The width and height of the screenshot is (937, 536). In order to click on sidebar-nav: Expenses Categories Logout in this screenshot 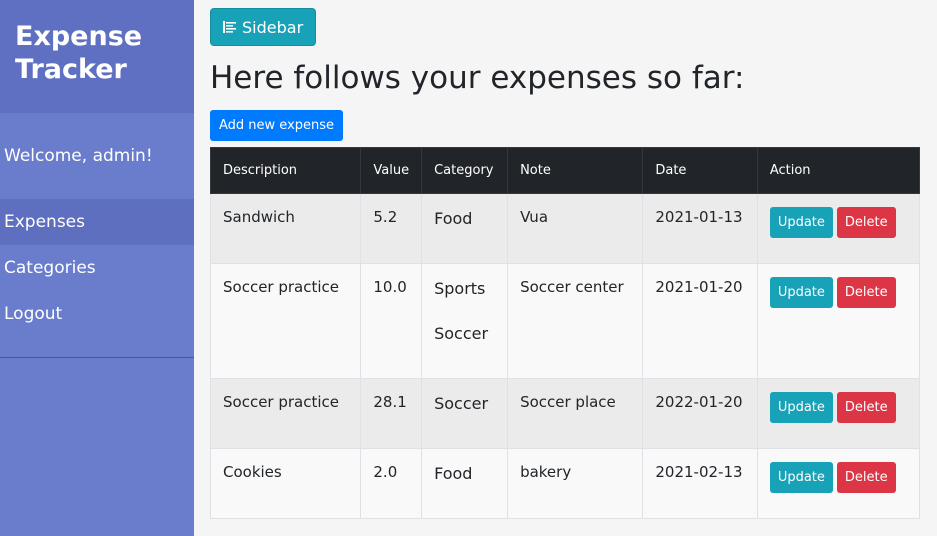, I will do `click(97, 268)`.